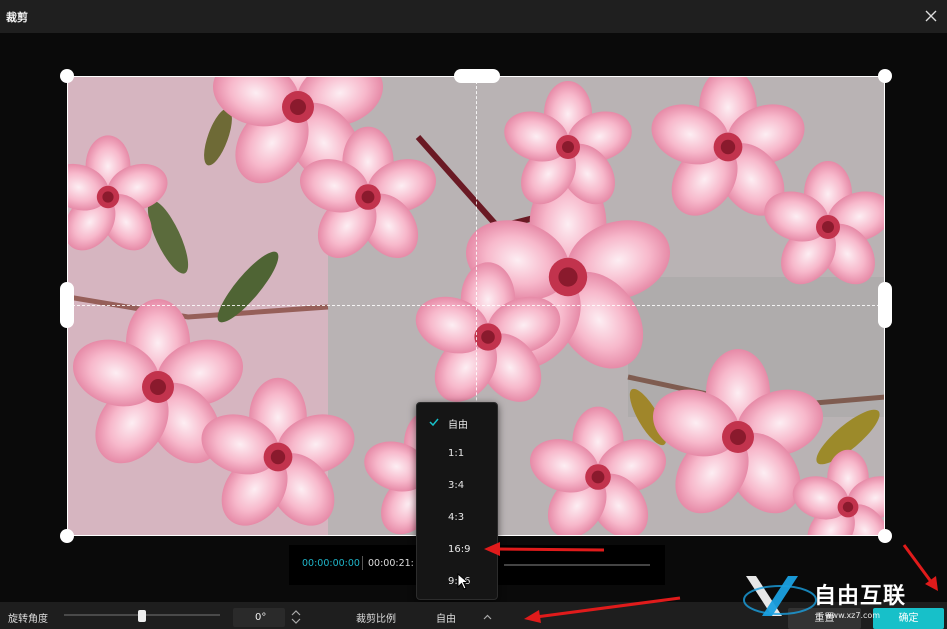 The image size is (947, 629). Describe the element at coordinates (860, 596) in the screenshot. I see `watermark-text: 自由互联` at that location.